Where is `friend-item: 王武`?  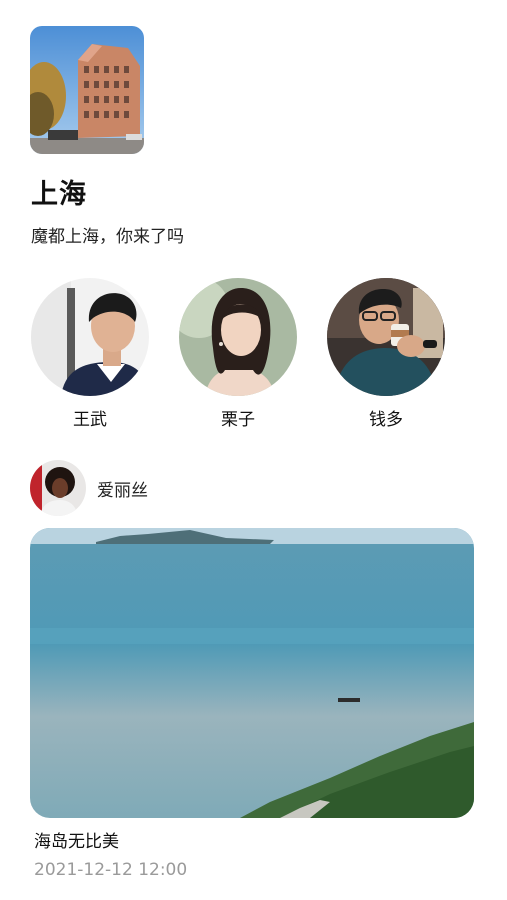 friend-item: 王武 is located at coordinates (90, 354).